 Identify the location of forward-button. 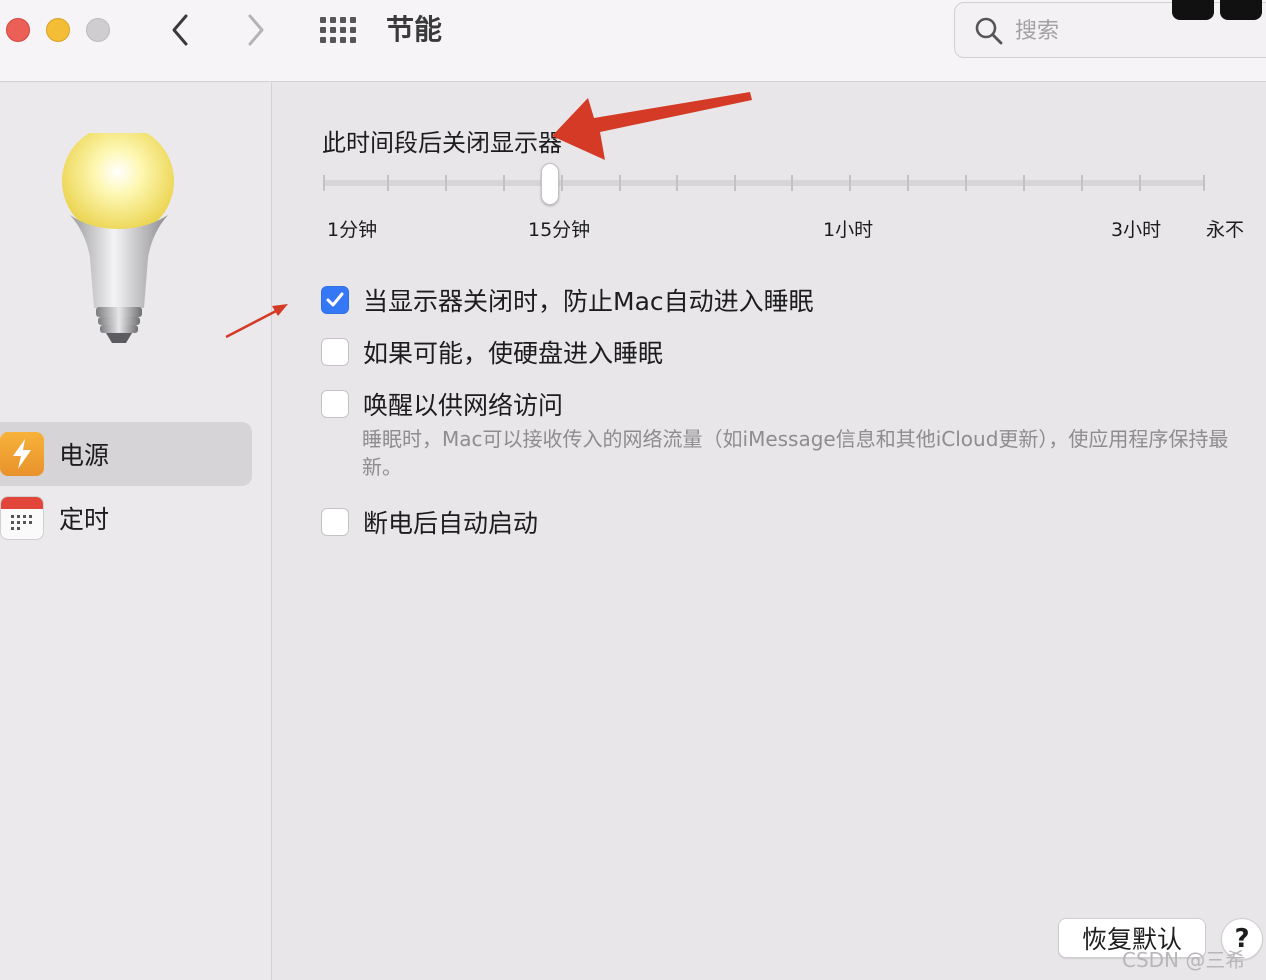
(256, 30).